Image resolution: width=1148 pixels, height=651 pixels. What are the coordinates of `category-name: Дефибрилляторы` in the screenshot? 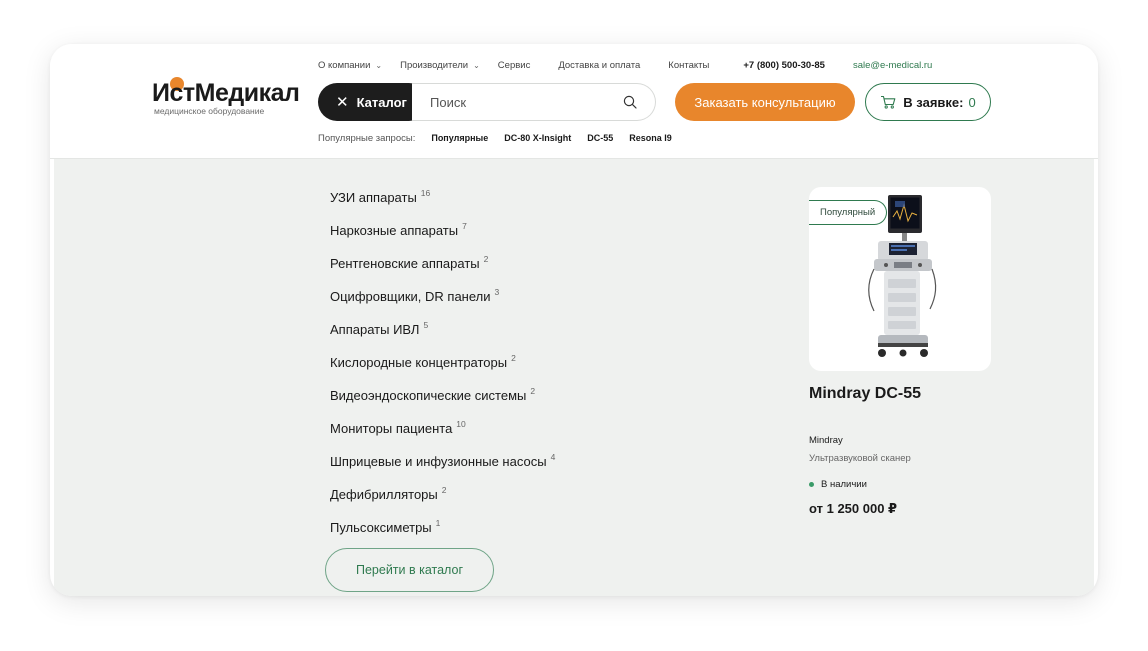 It's located at (384, 494).